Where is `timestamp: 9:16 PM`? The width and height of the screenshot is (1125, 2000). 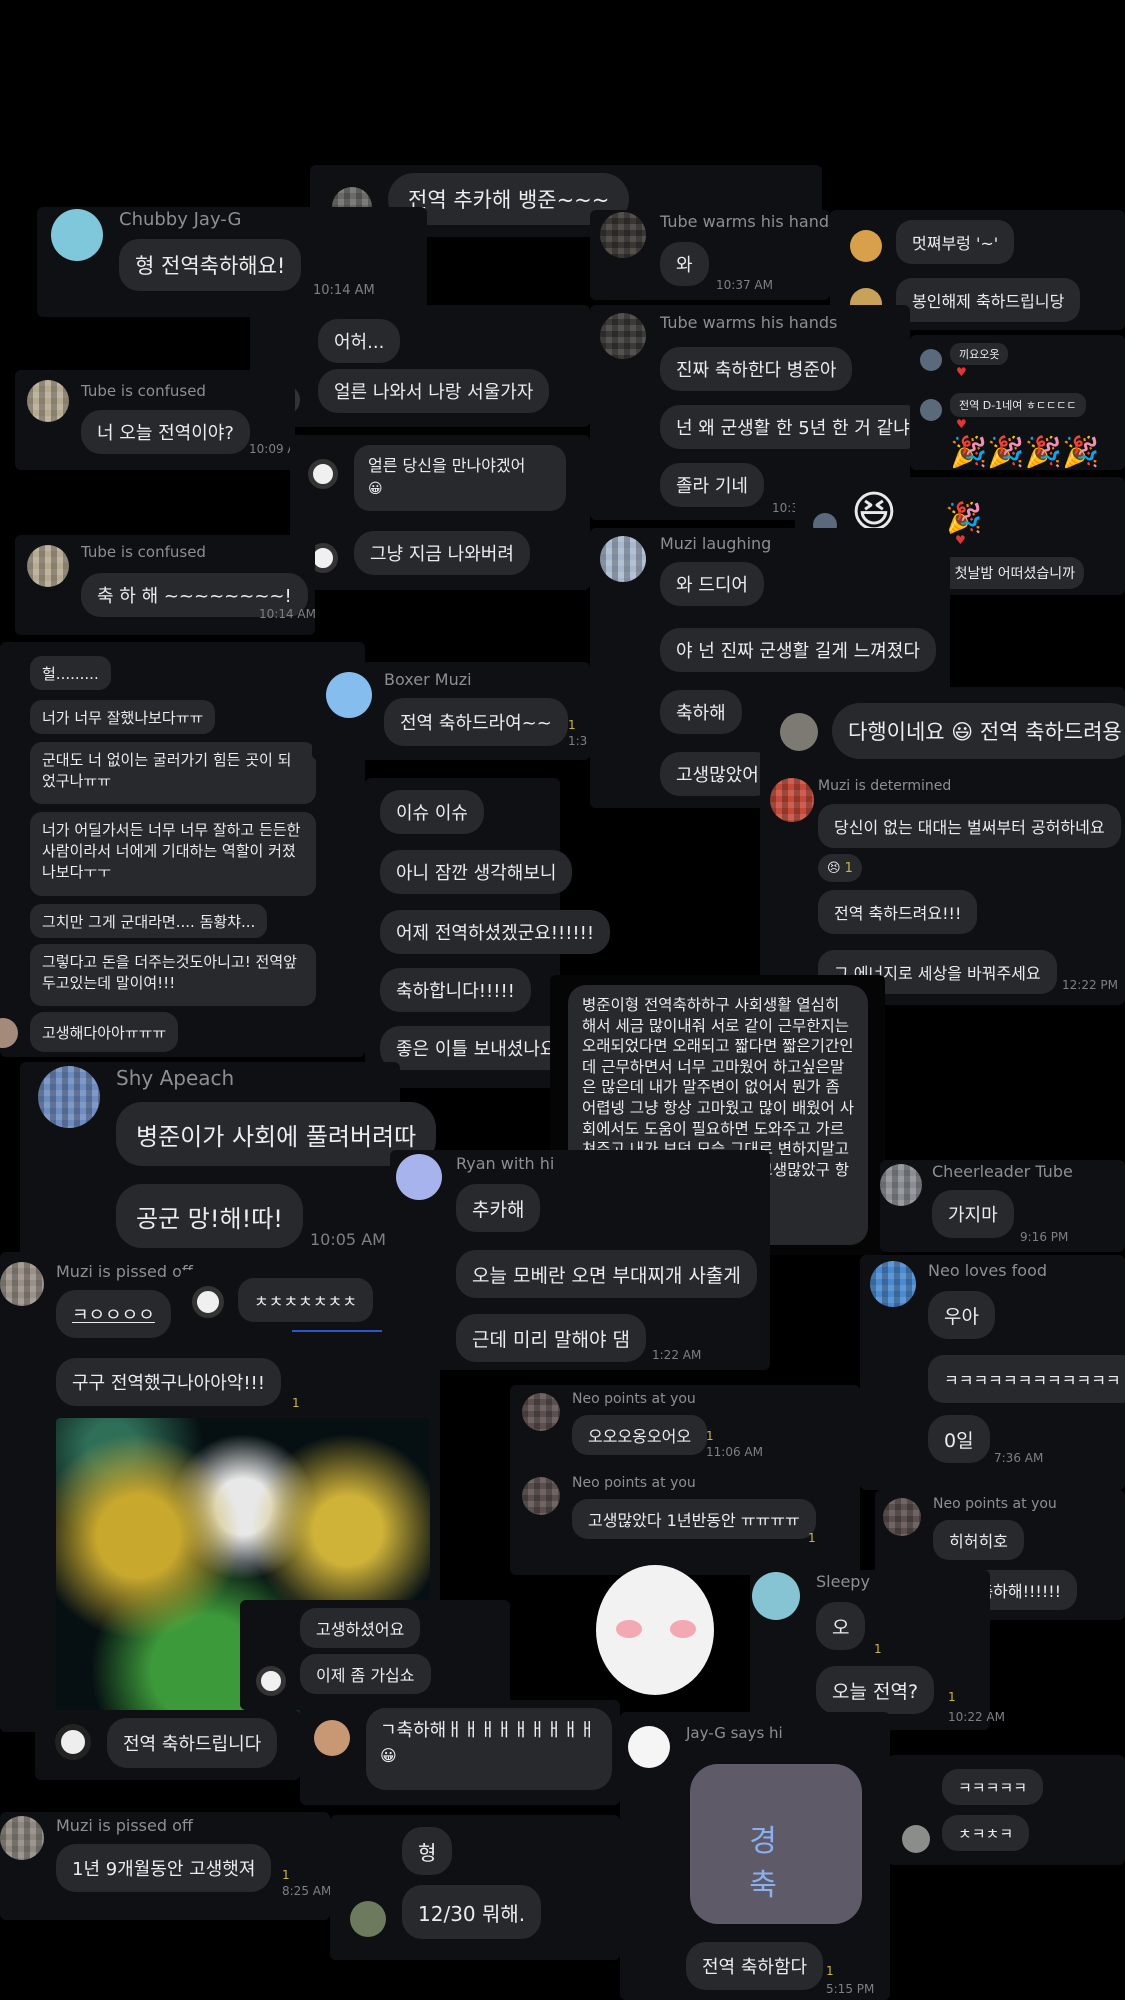
timestamp: 9:16 PM is located at coordinates (1044, 1237).